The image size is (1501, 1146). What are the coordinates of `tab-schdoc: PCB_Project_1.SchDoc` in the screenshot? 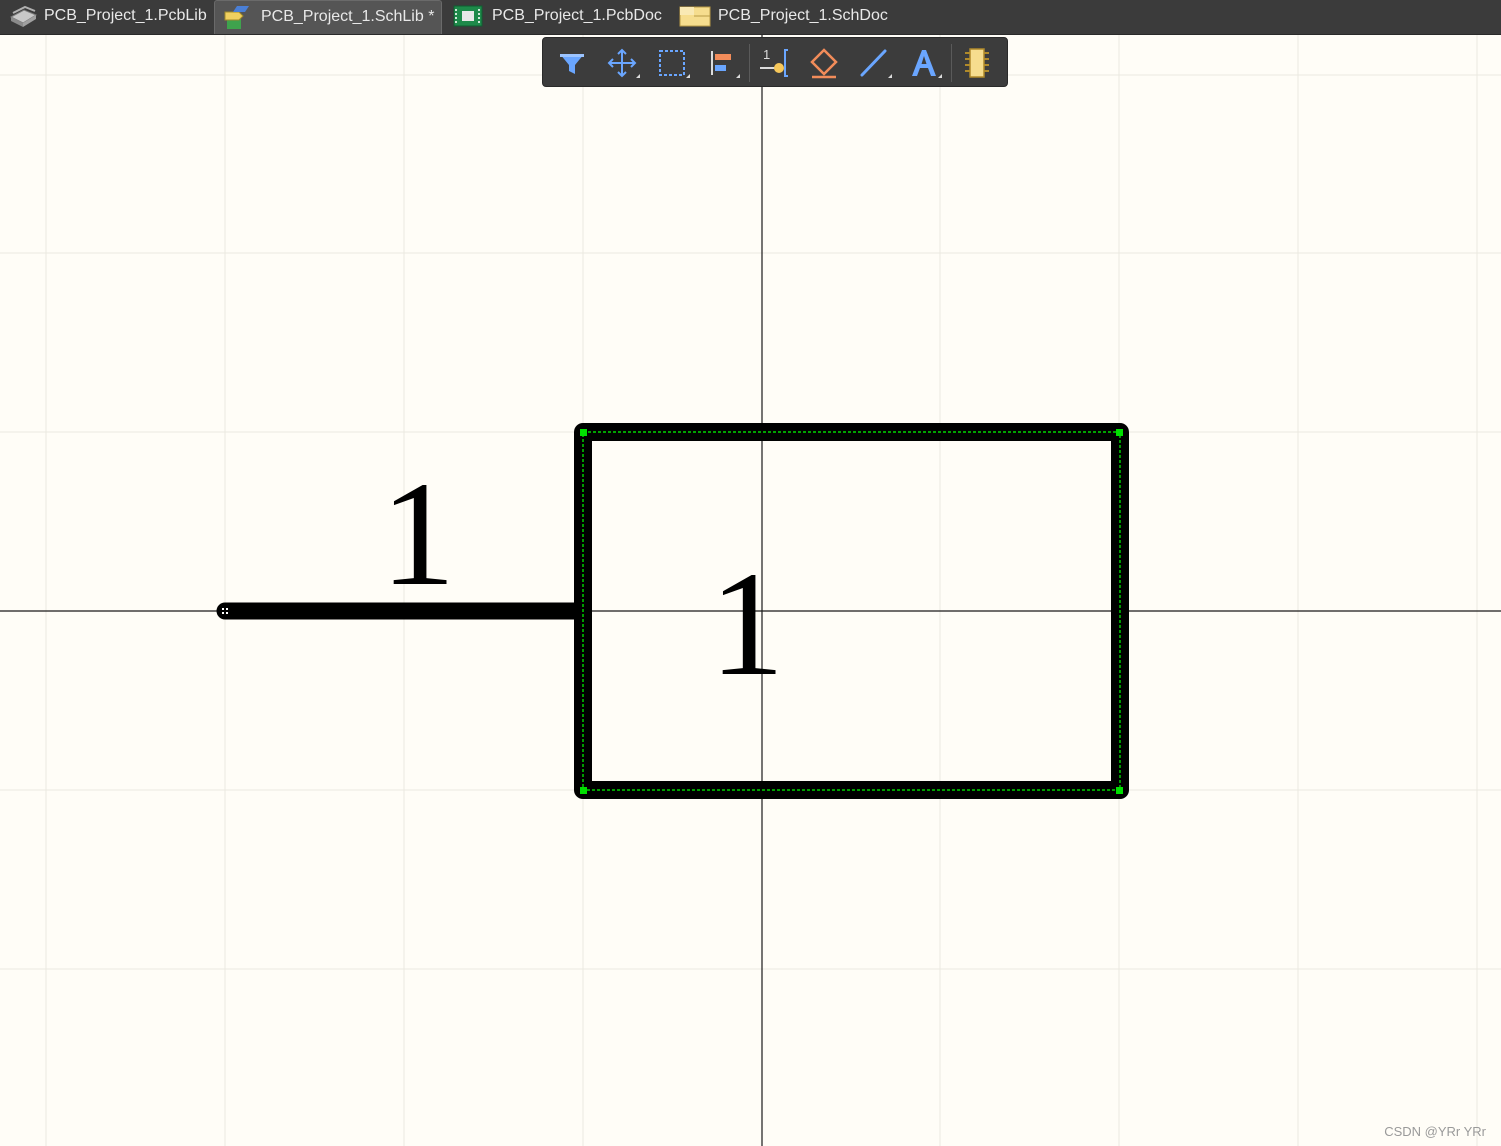 It's located at (789, 17).